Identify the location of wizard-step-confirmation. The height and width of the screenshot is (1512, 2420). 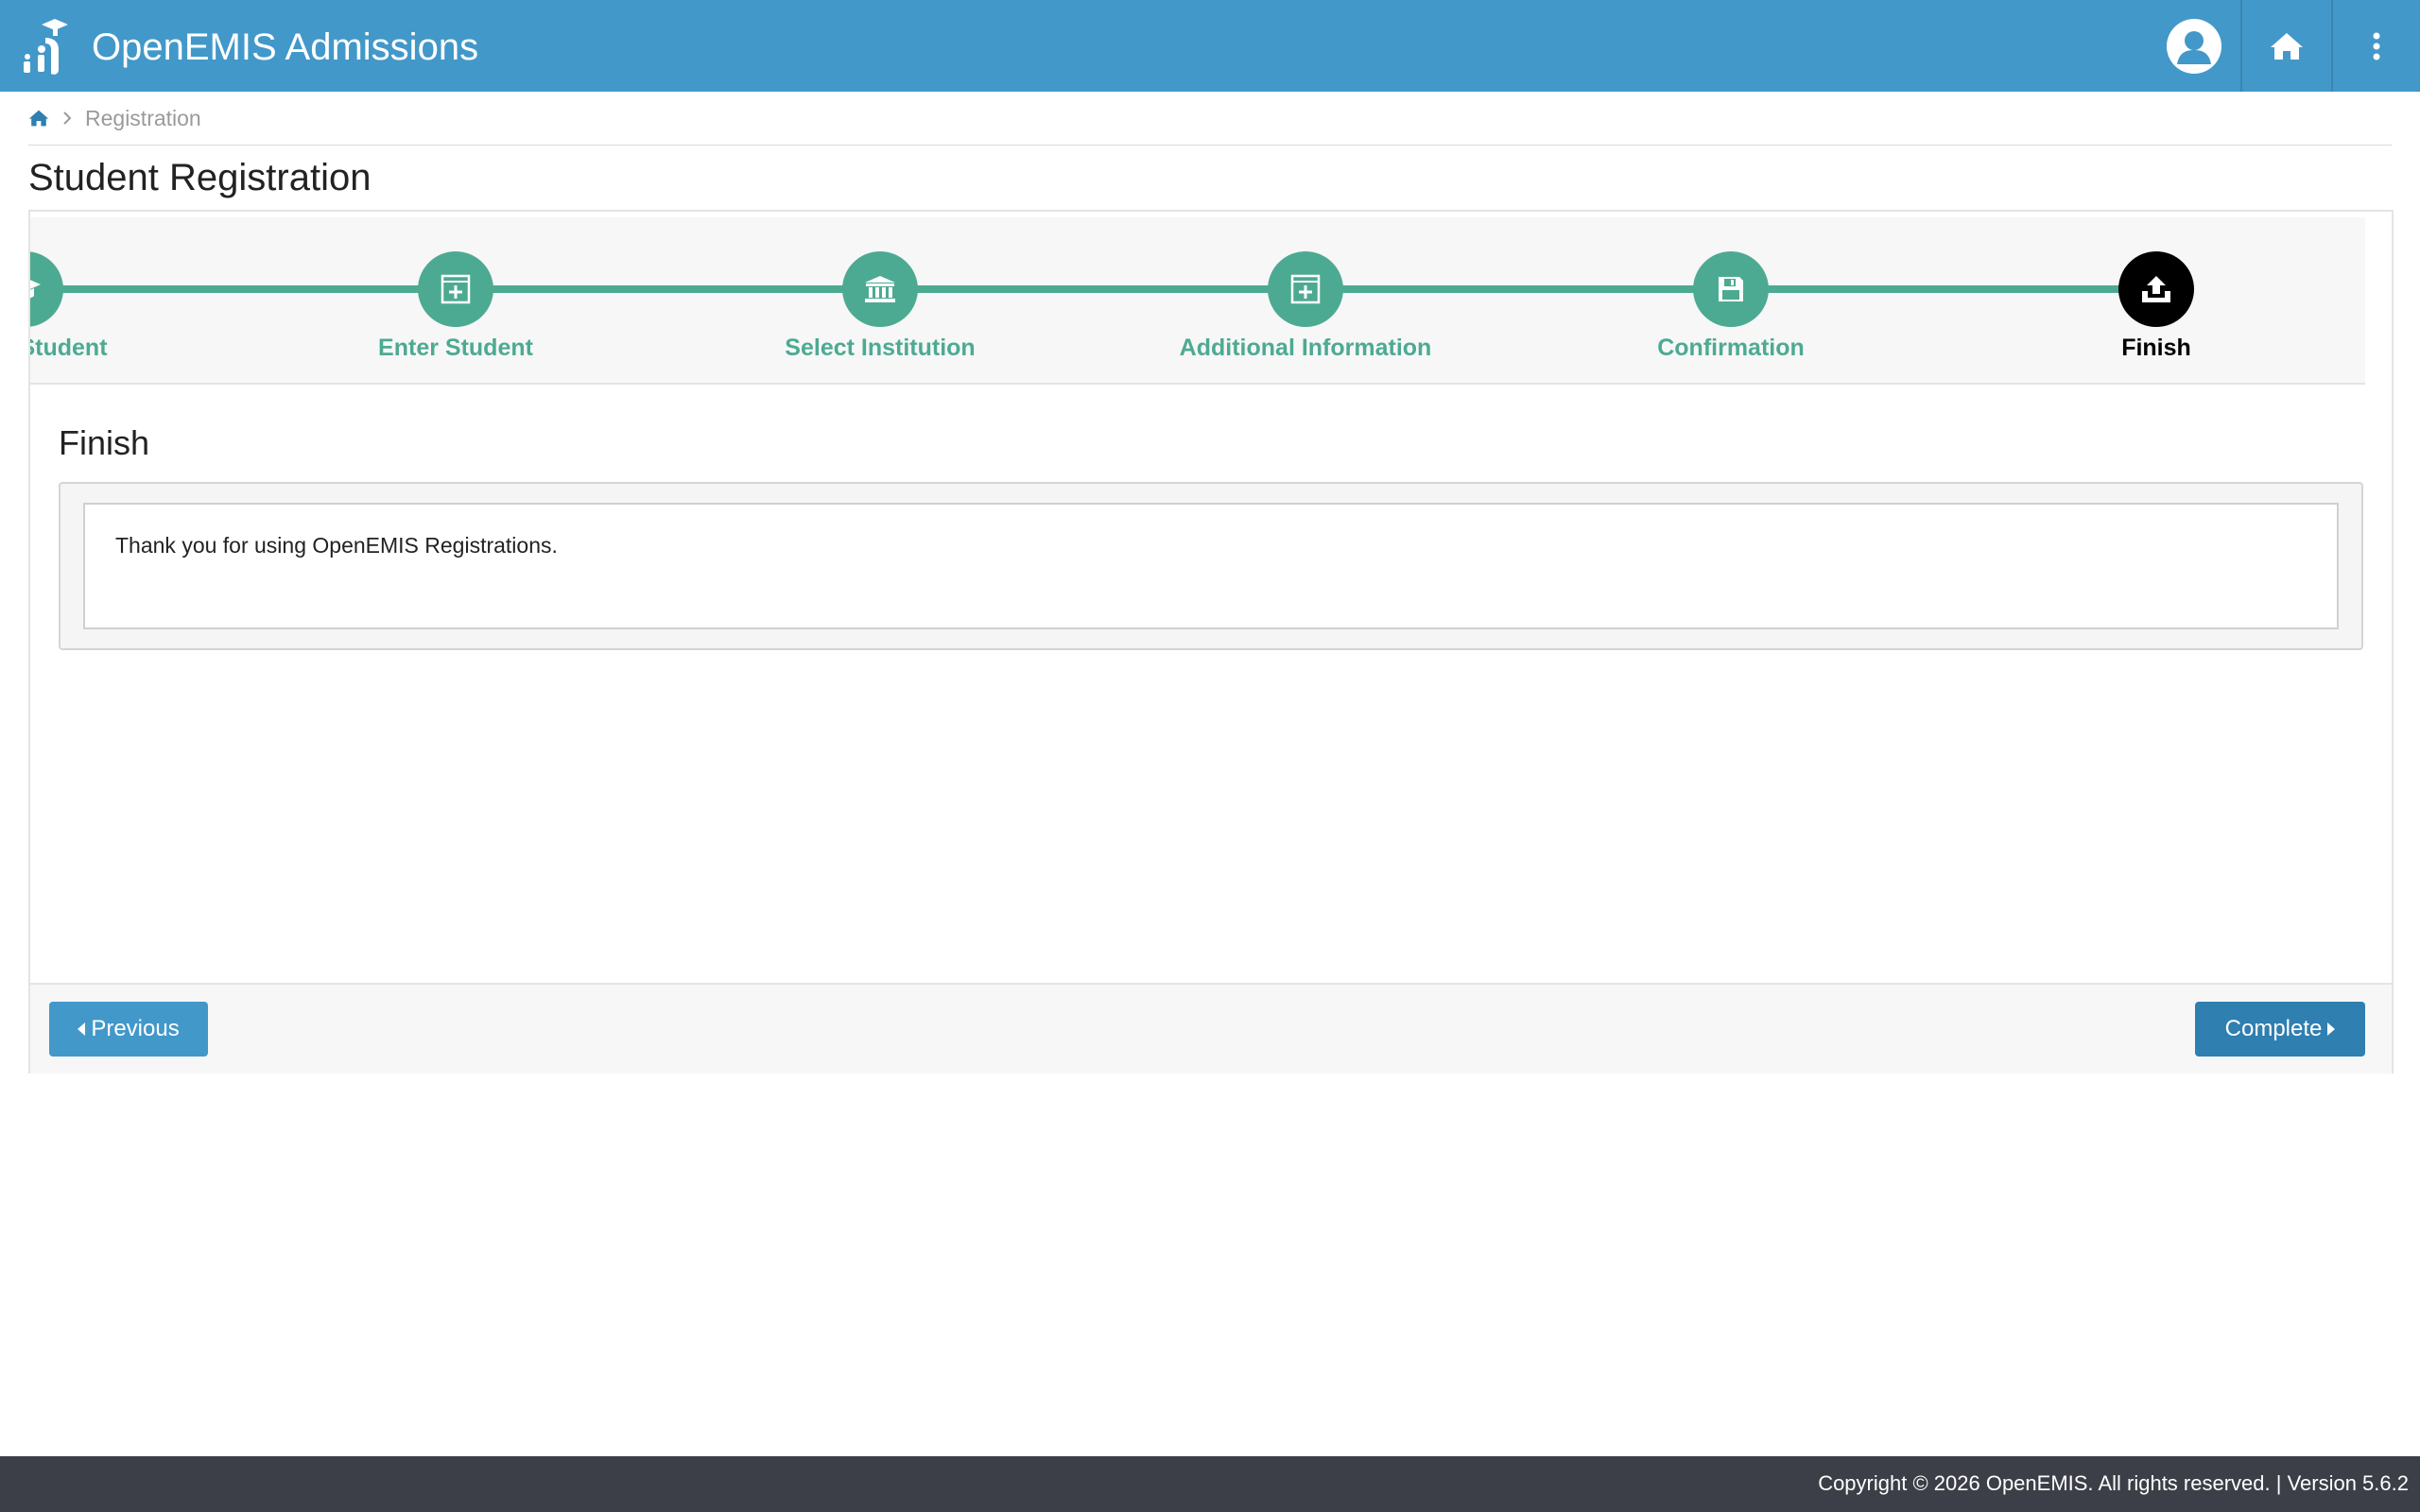
(1731, 289).